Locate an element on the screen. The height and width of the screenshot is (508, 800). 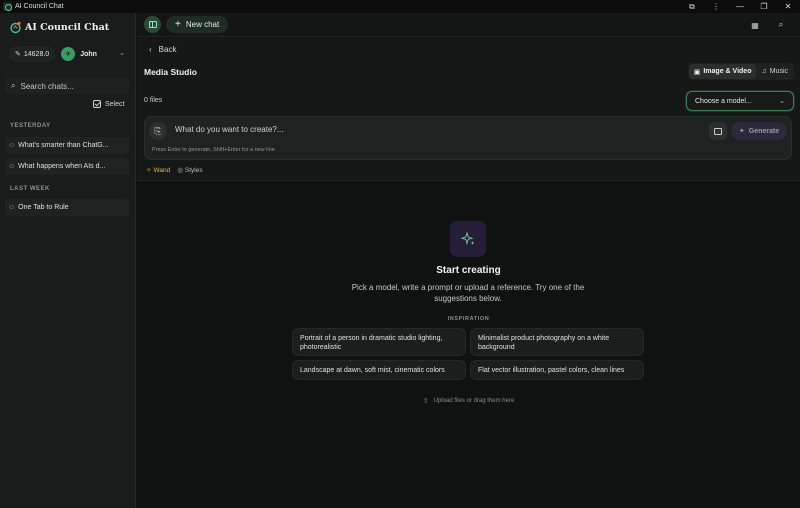
empty-state-title: Start creating is located at coordinates (468, 270).